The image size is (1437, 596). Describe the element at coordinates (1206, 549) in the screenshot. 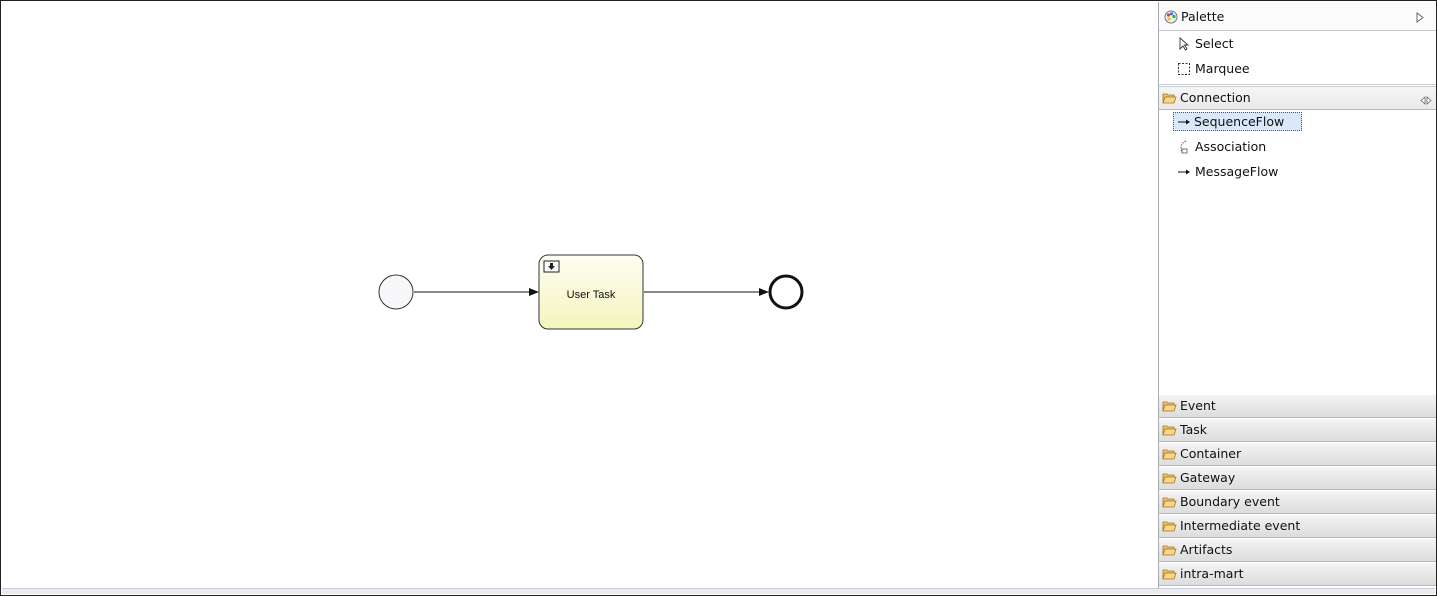

I see `drawer-artifacts-label: Artifacts` at that location.